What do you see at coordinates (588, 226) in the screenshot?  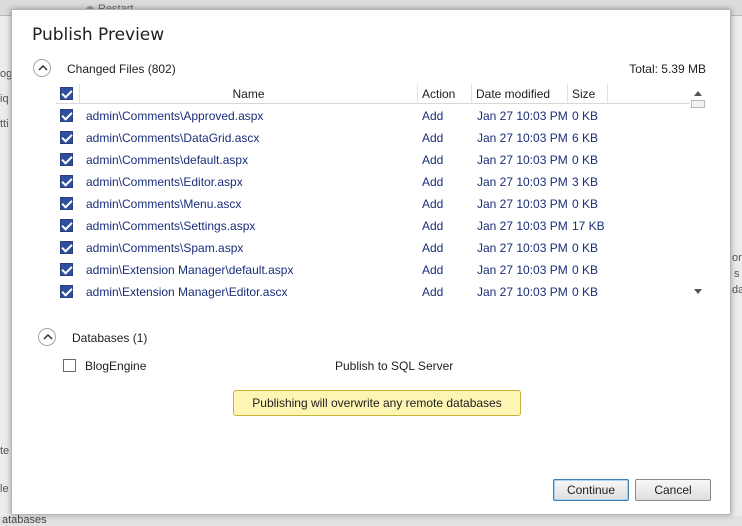 I see `file-size: 17 KB` at bounding box center [588, 226].